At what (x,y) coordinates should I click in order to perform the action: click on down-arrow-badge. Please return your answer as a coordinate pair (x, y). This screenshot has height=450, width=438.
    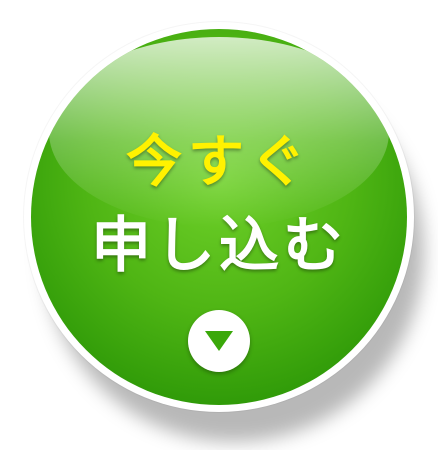
    Looking at the image, I should click on (219, 341).